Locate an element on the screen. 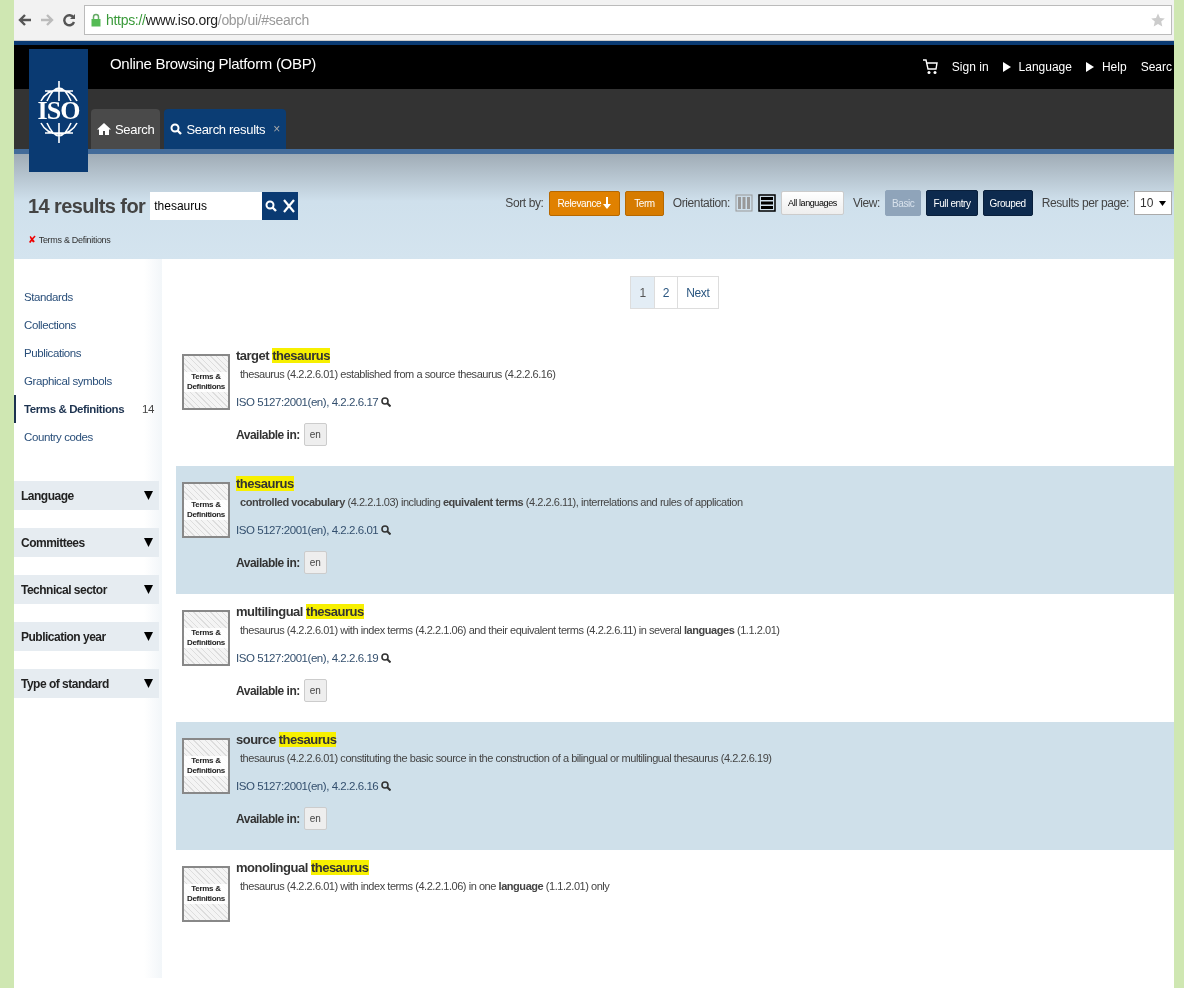  sidebar-item: Publications is located at coordinates (88, 353).